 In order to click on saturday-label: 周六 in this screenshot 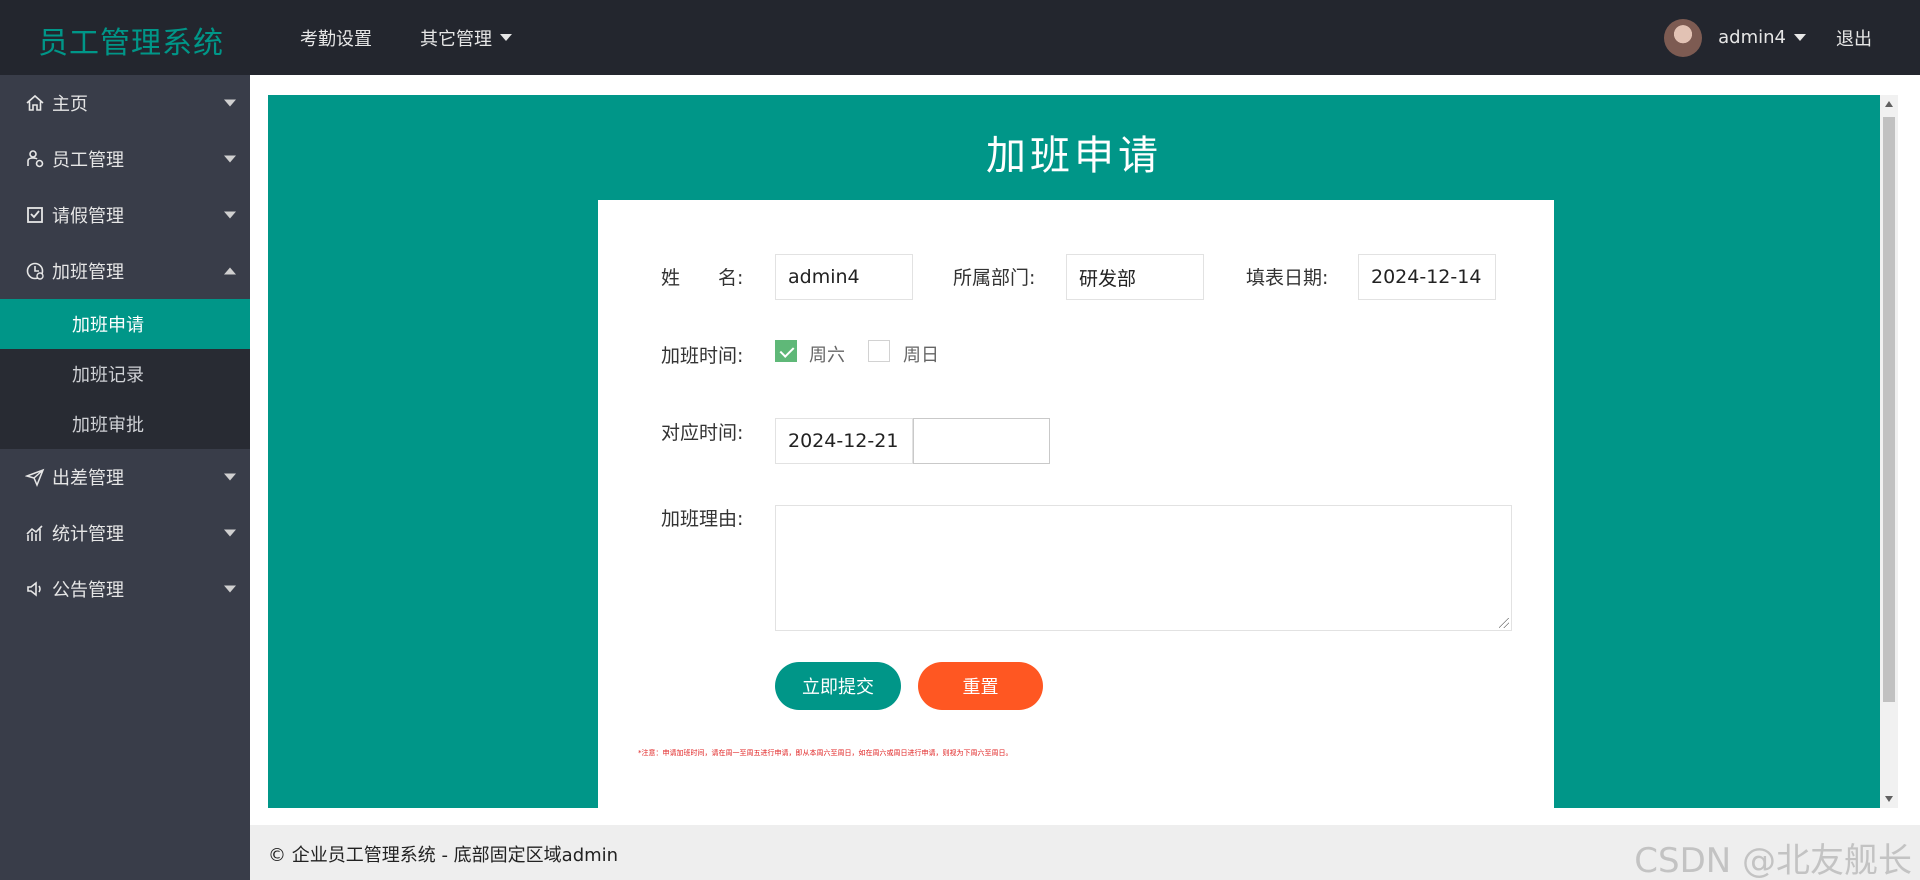, I will do `click(827, 354)`.